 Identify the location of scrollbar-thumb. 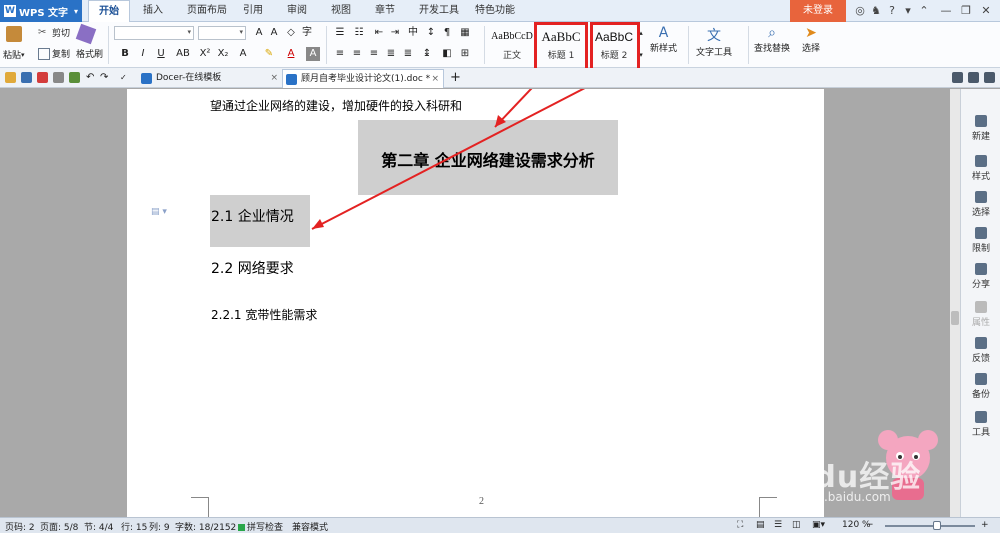
(955, 318).